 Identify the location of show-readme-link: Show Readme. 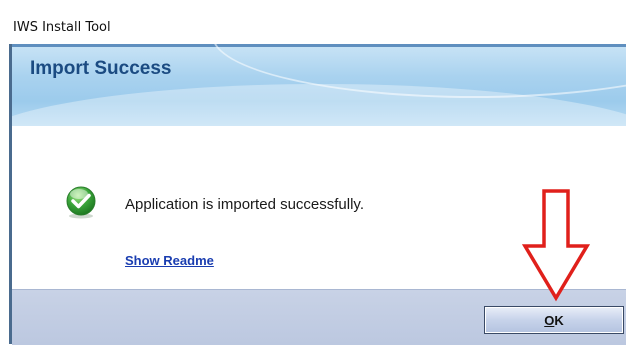
(169, 260).